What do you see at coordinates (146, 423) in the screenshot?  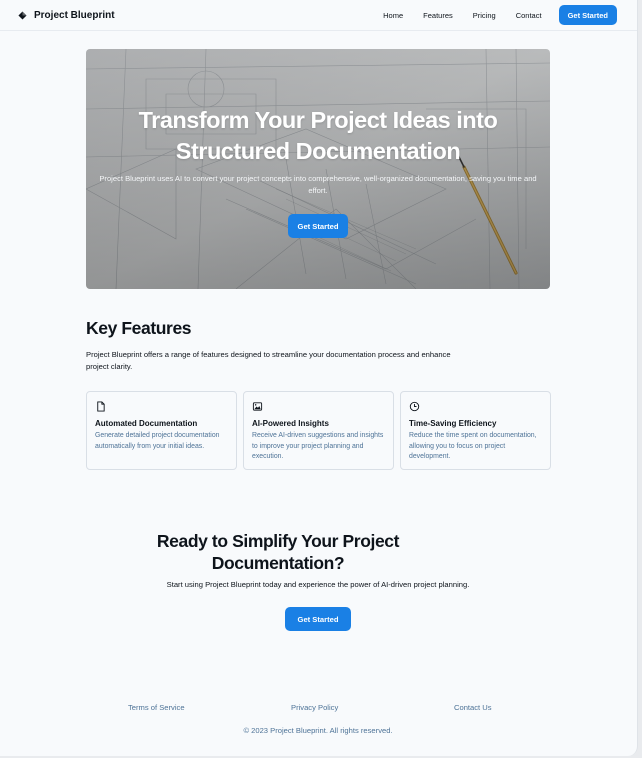 I see `feature-card-title: Automated Documentation` at bounding box center [146, 423].